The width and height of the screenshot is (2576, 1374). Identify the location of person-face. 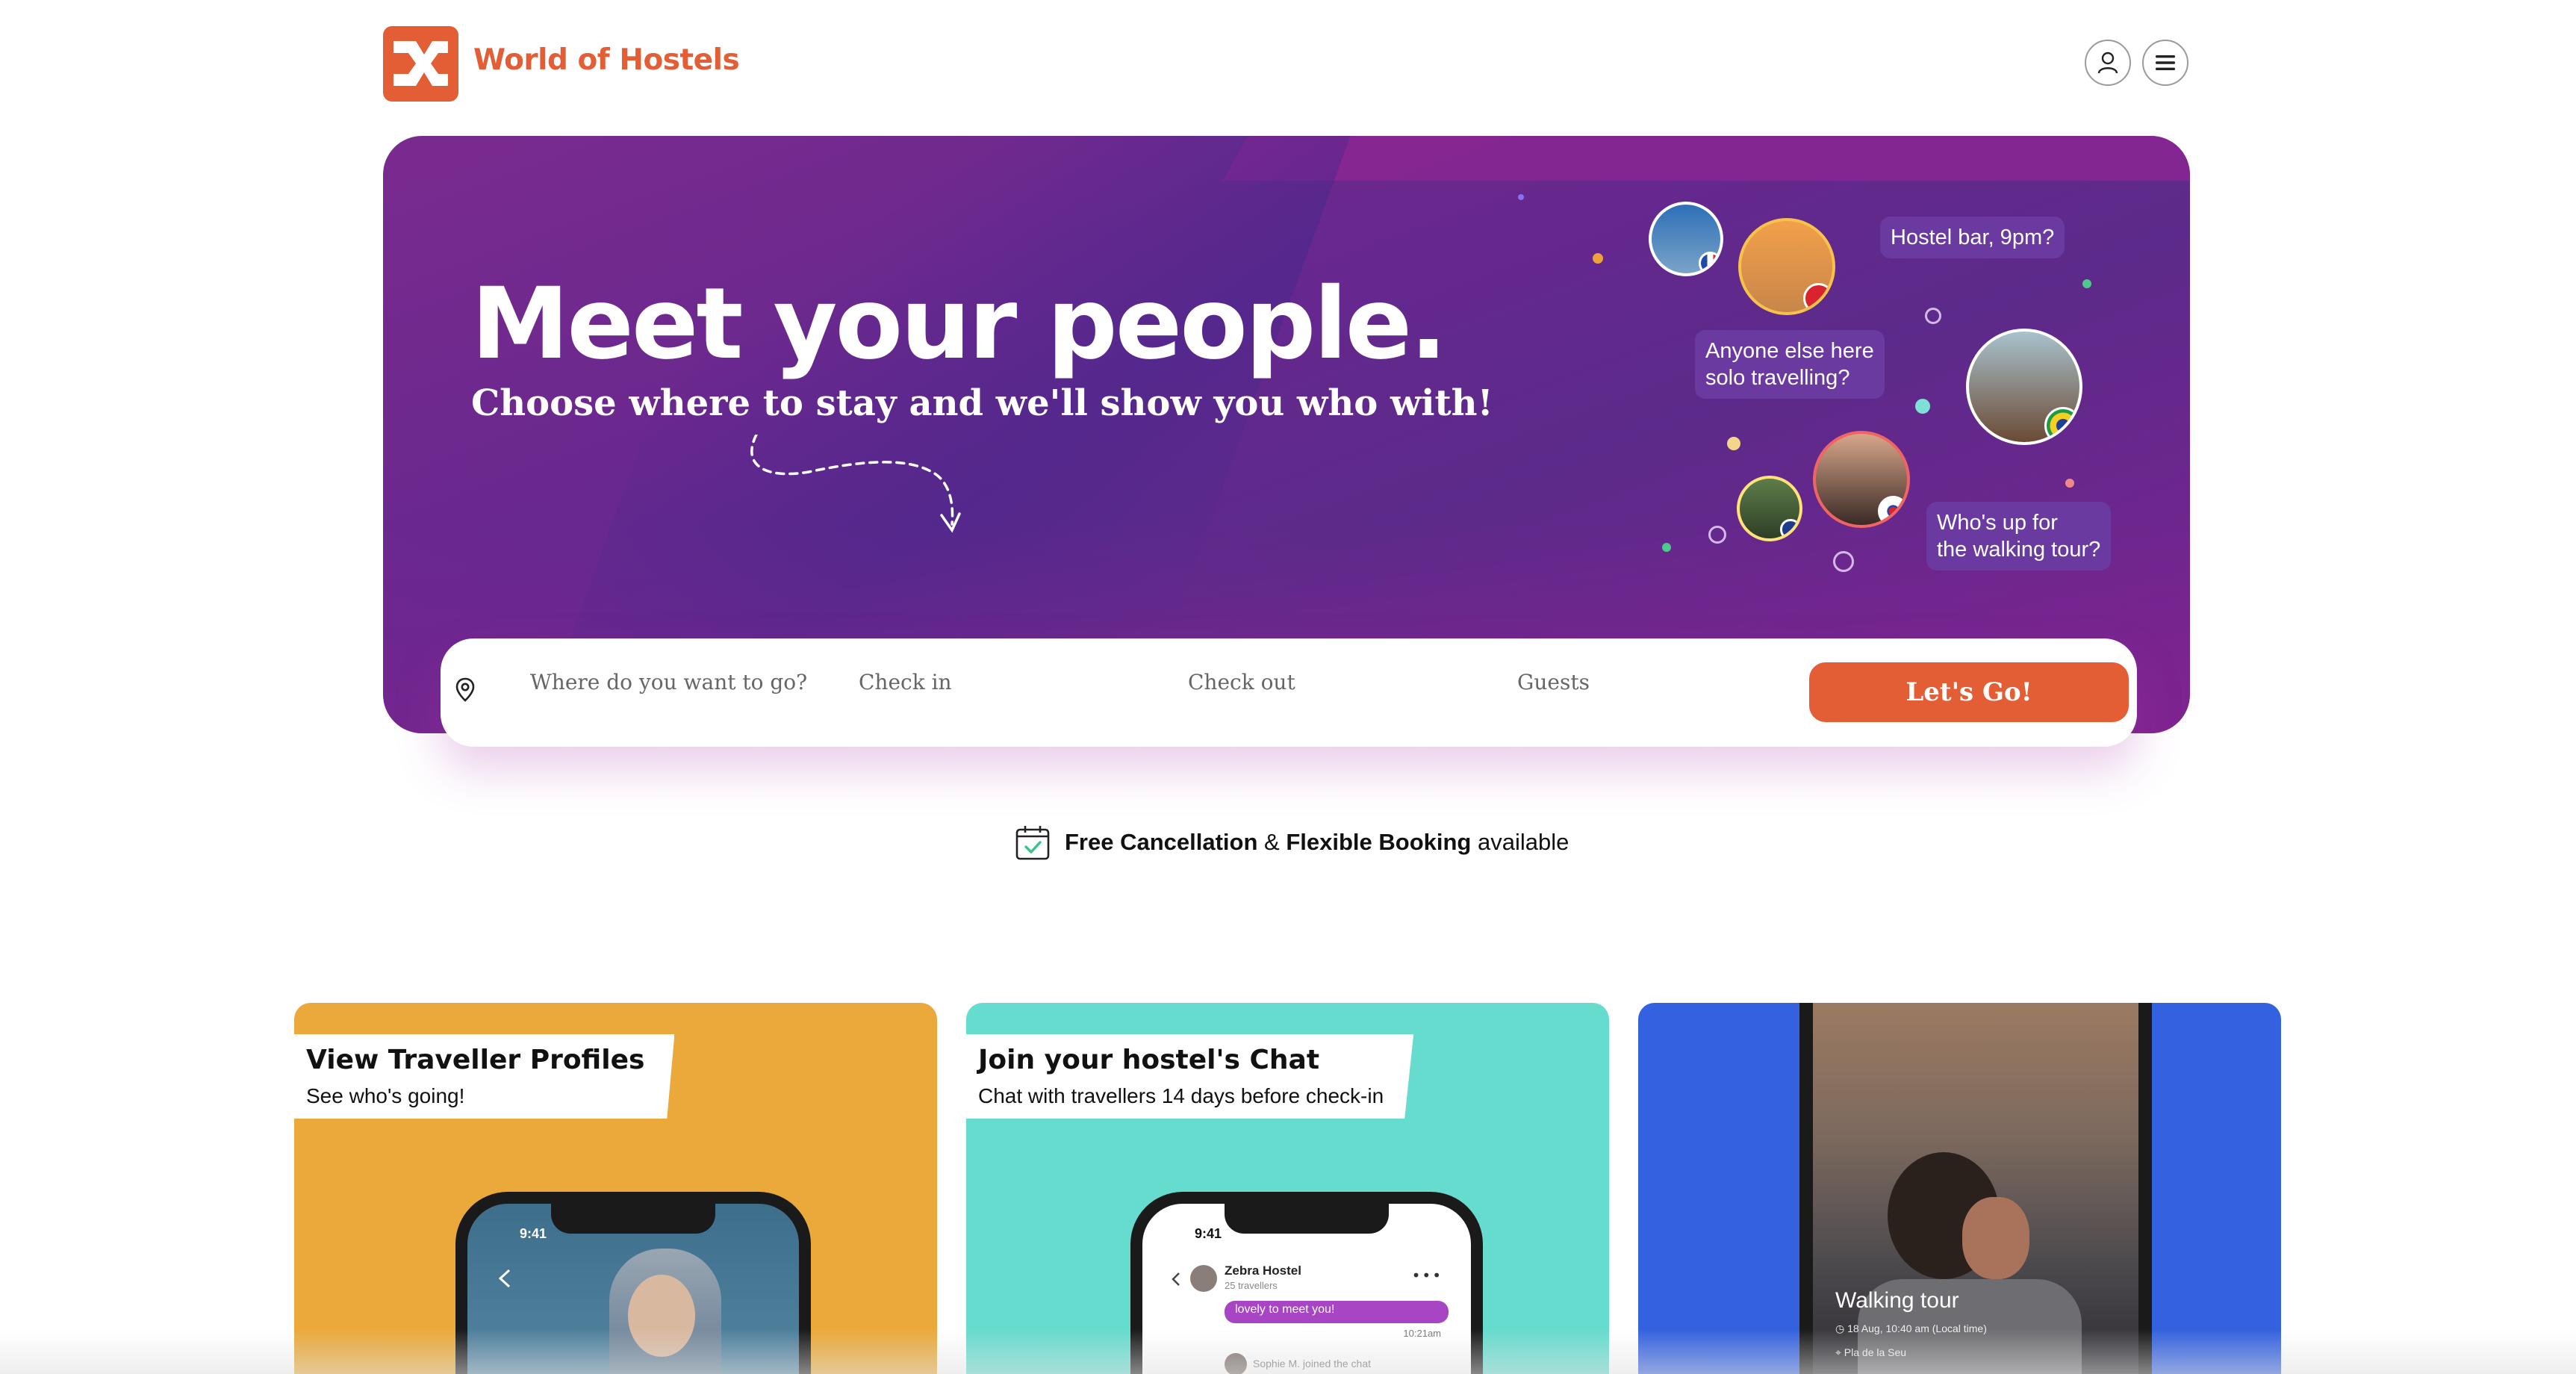
(1995, 1238).